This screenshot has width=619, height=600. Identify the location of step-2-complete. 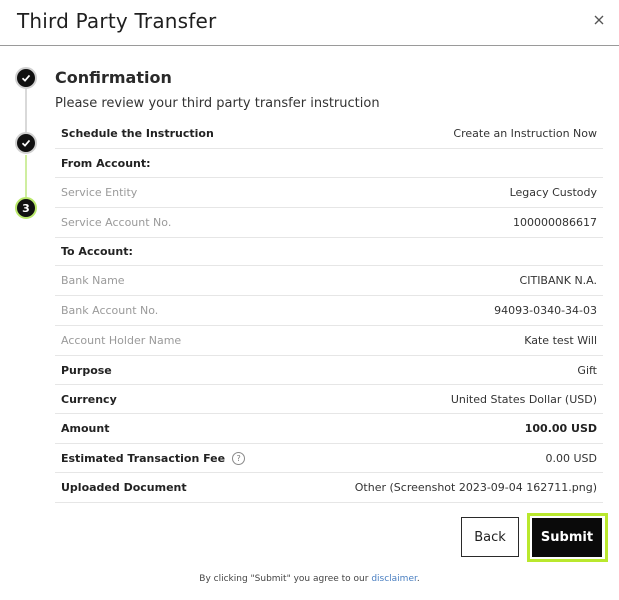
(26, 143).